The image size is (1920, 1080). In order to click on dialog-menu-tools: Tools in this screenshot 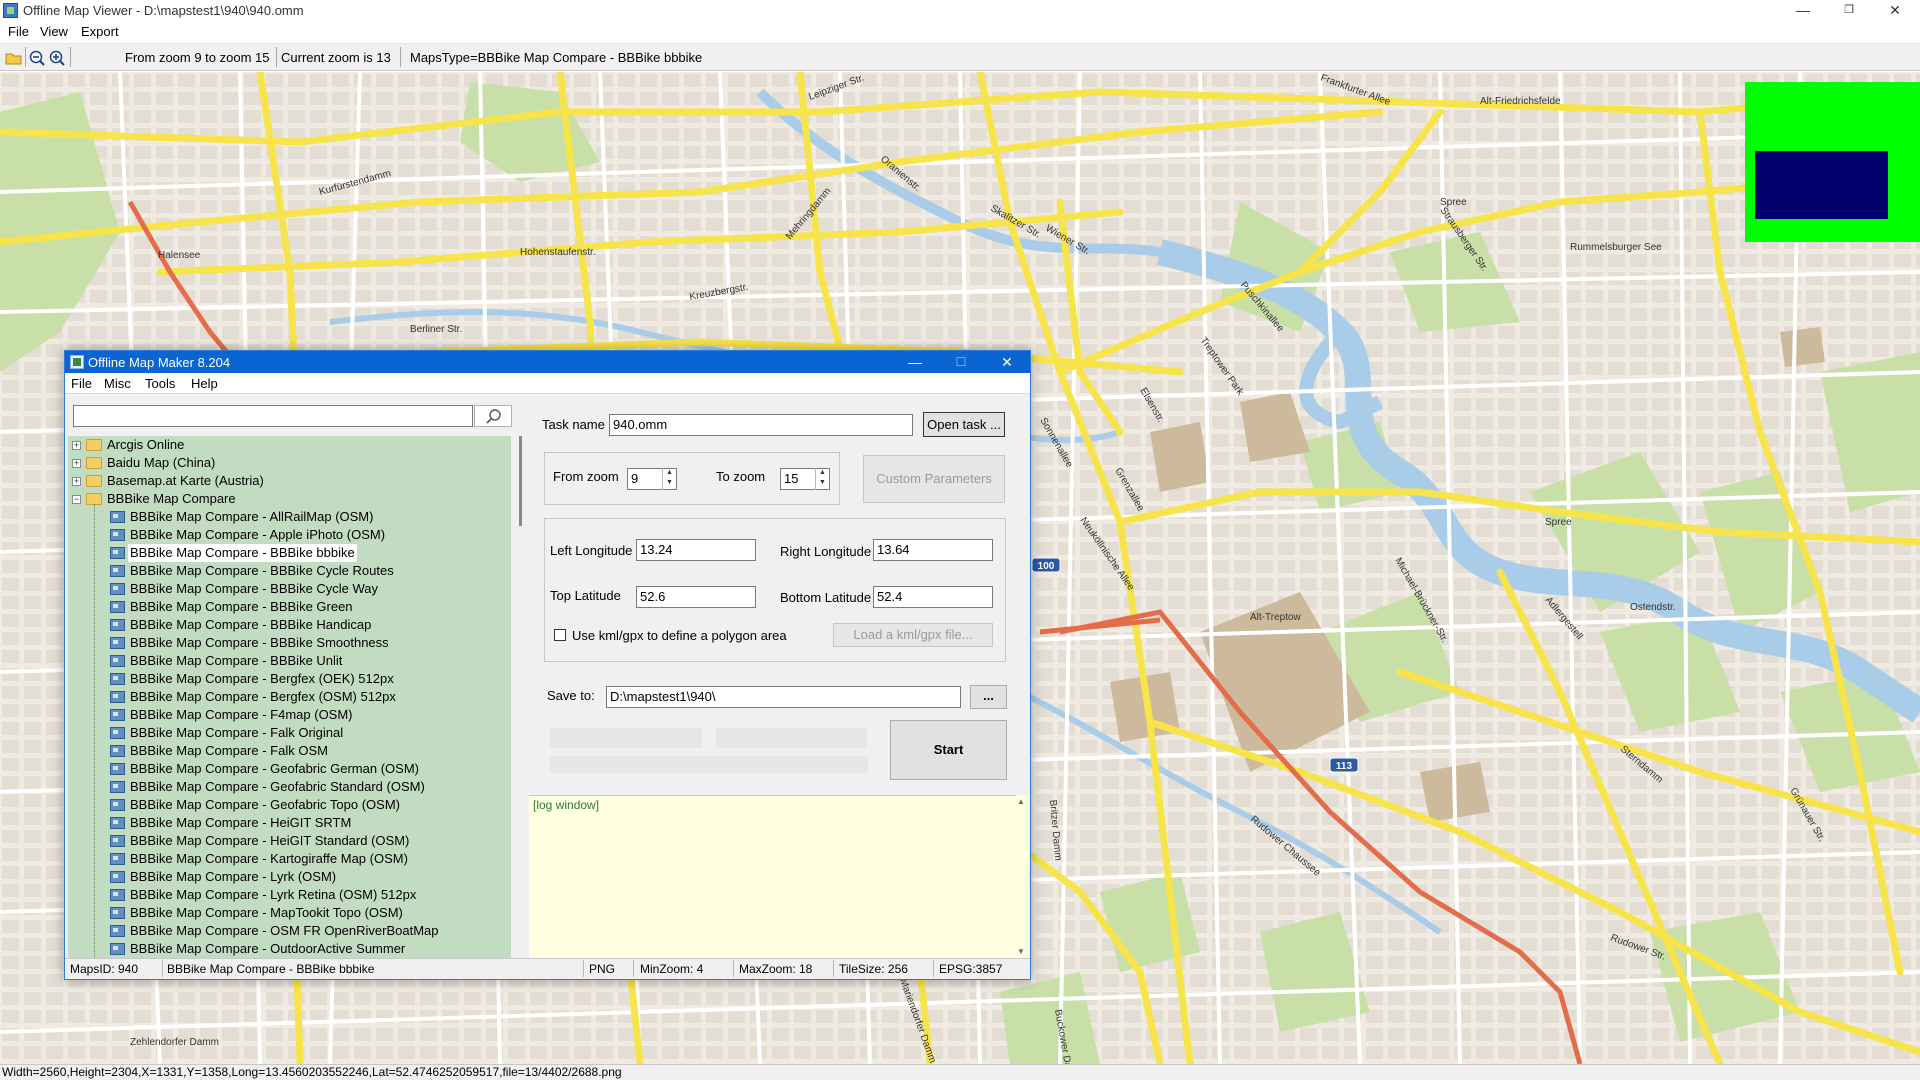, I will do `click(160, 383)`.